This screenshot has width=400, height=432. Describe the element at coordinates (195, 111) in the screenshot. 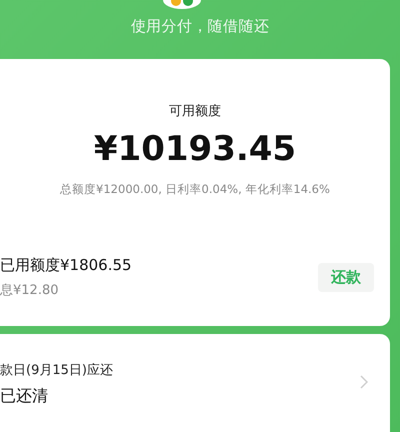

I see `available-label: 可用额度` at that location.